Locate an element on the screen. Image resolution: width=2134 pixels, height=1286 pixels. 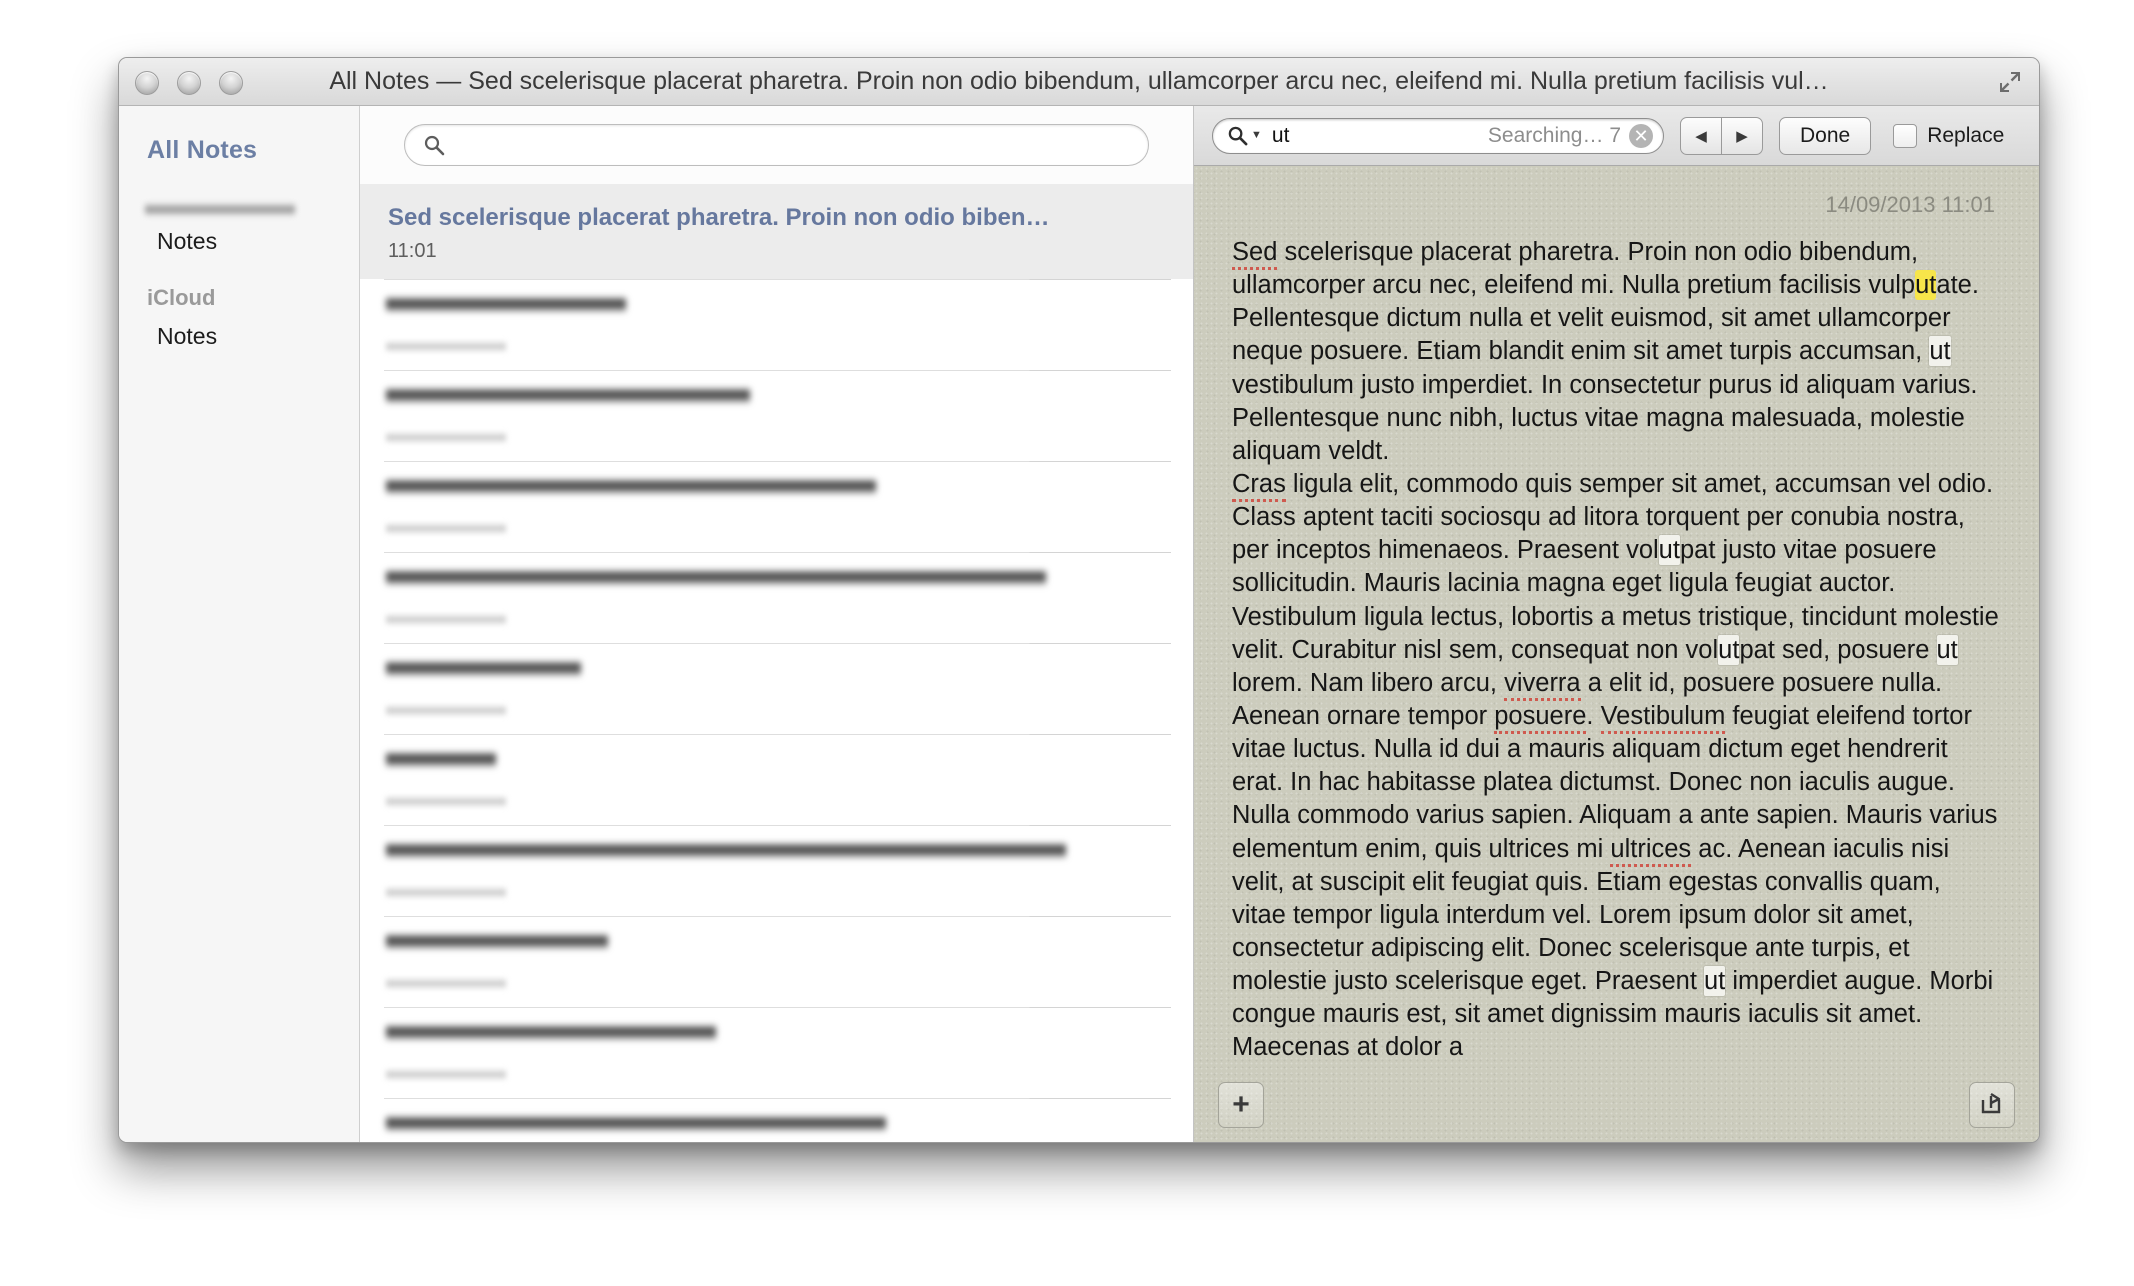
find-field: ▼ ut Searching… 7 ✕ is located at coordinates (1438, 135).